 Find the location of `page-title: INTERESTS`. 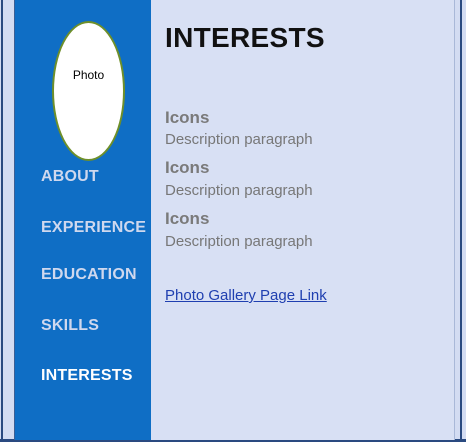

page-title: INTERESTS is located at coordinates (245, 37).